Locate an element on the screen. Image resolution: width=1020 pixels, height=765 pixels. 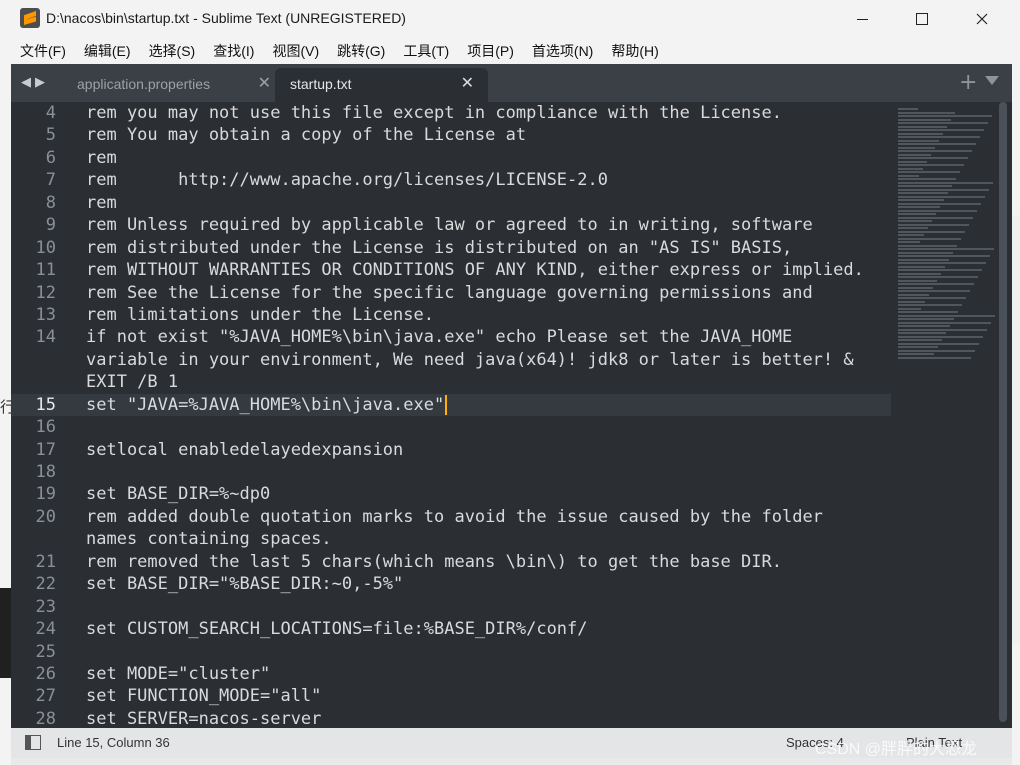
code-line: 16 is located at coordinates (451, 427).